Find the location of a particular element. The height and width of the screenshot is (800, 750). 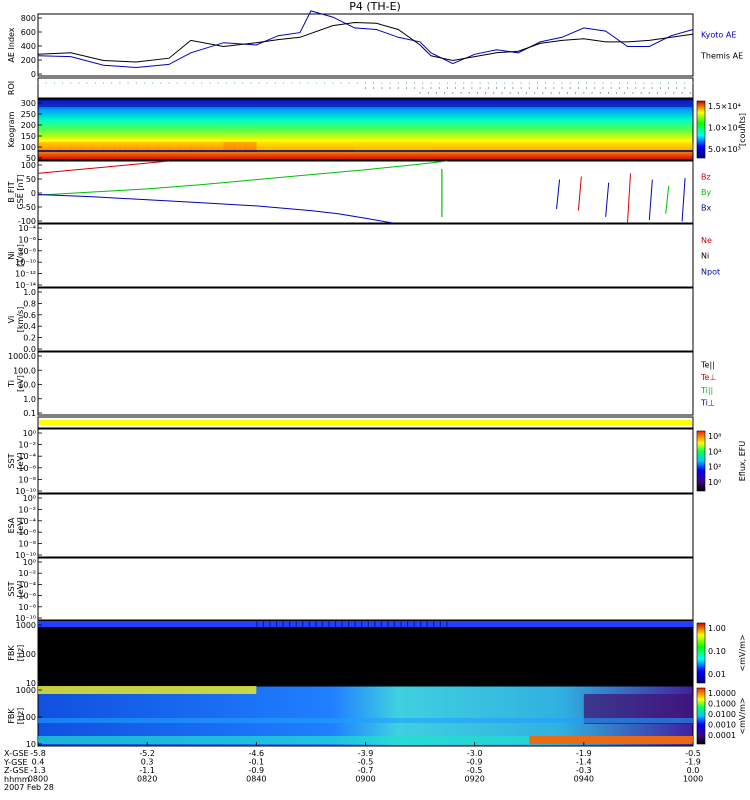

fbk1-colorbar is located at coordinates (701, 653).